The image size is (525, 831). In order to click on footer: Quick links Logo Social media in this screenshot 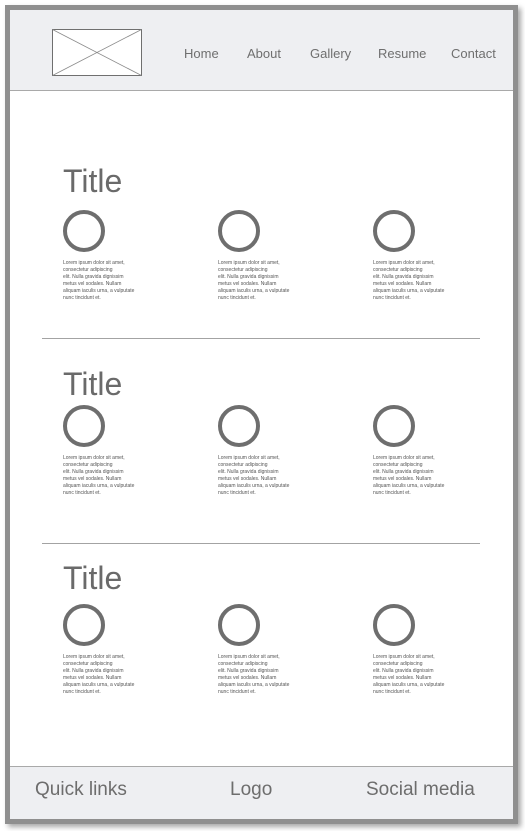, I will do `click(261, 792)`.